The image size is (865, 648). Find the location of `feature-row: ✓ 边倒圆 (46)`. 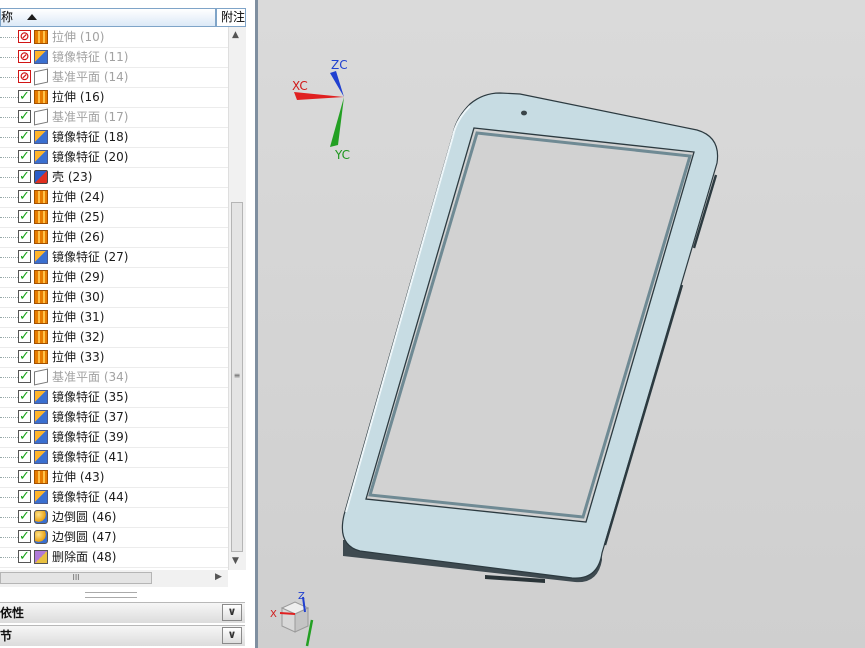

feature-row: ✓ 边倒圆 (46) is located at coordinates (114, 517).